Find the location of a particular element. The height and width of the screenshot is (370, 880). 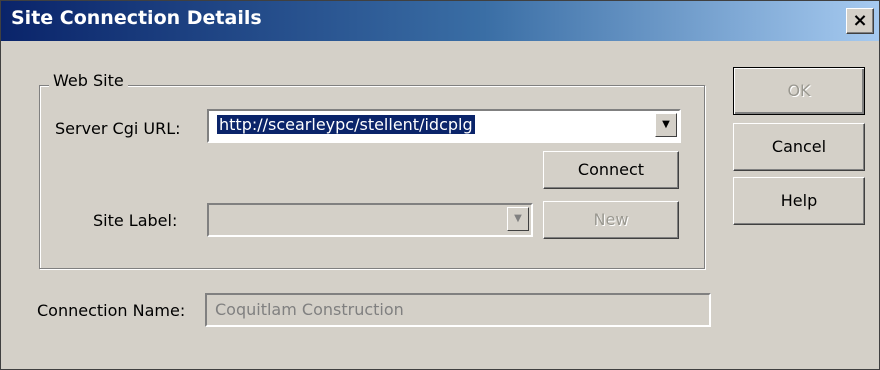

close-icon: × is located at coordinates (860, 20).